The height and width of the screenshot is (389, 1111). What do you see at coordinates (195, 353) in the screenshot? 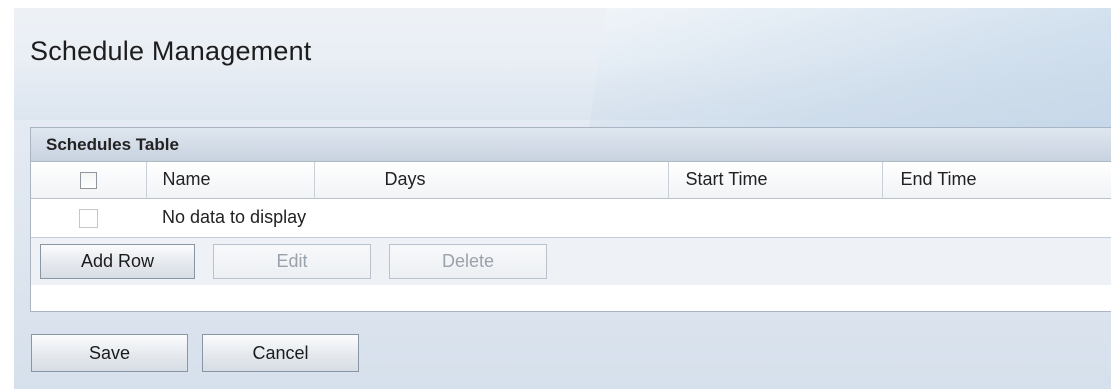
I see `form-footer: Save Cancel` at bounding box center [195, 353].